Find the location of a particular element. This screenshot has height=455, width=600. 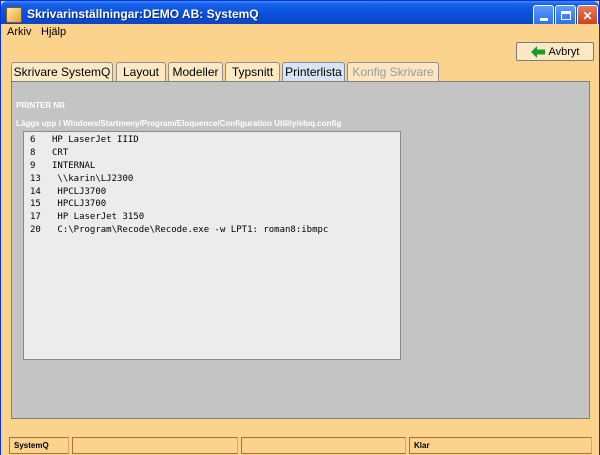

status-bar: SystemQ Klar is located at coordinates (300, 445).